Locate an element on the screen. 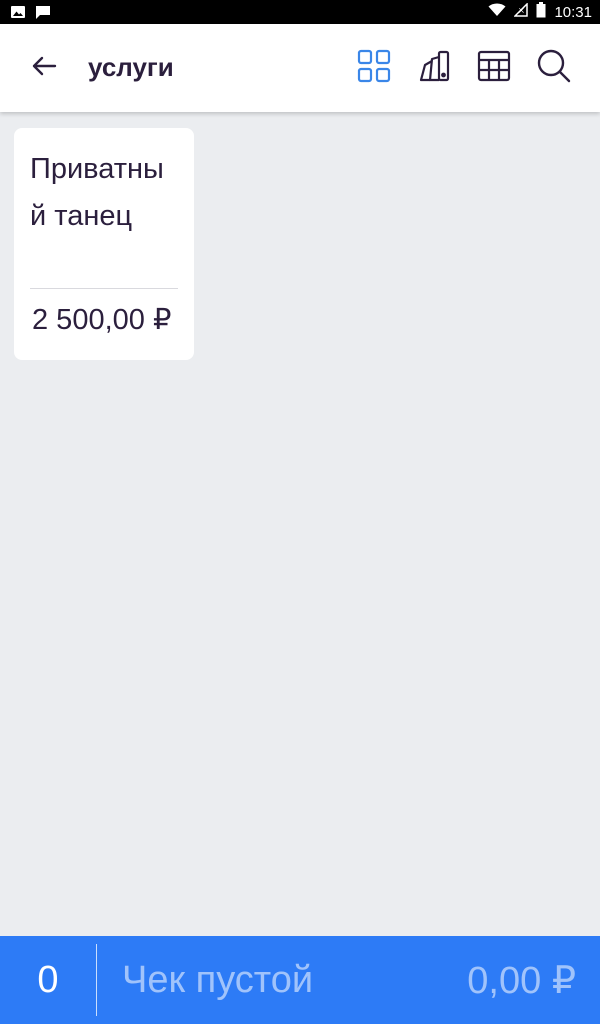 This screenshot has height=1024, width=600. message-notification-icon is located at coordinates (43, 14).